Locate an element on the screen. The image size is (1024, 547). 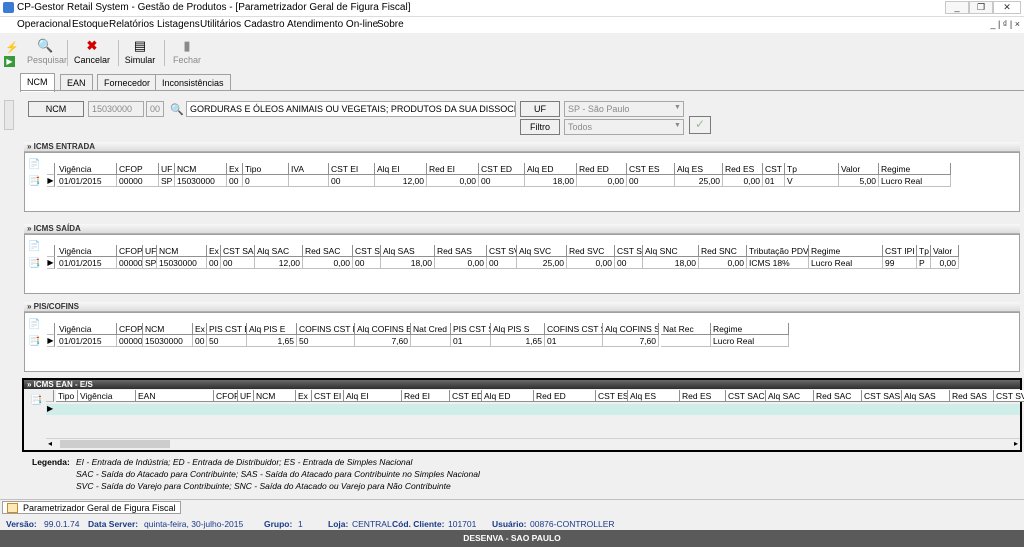
column-header: COFINS CST E is located at coordinates (326, 329).